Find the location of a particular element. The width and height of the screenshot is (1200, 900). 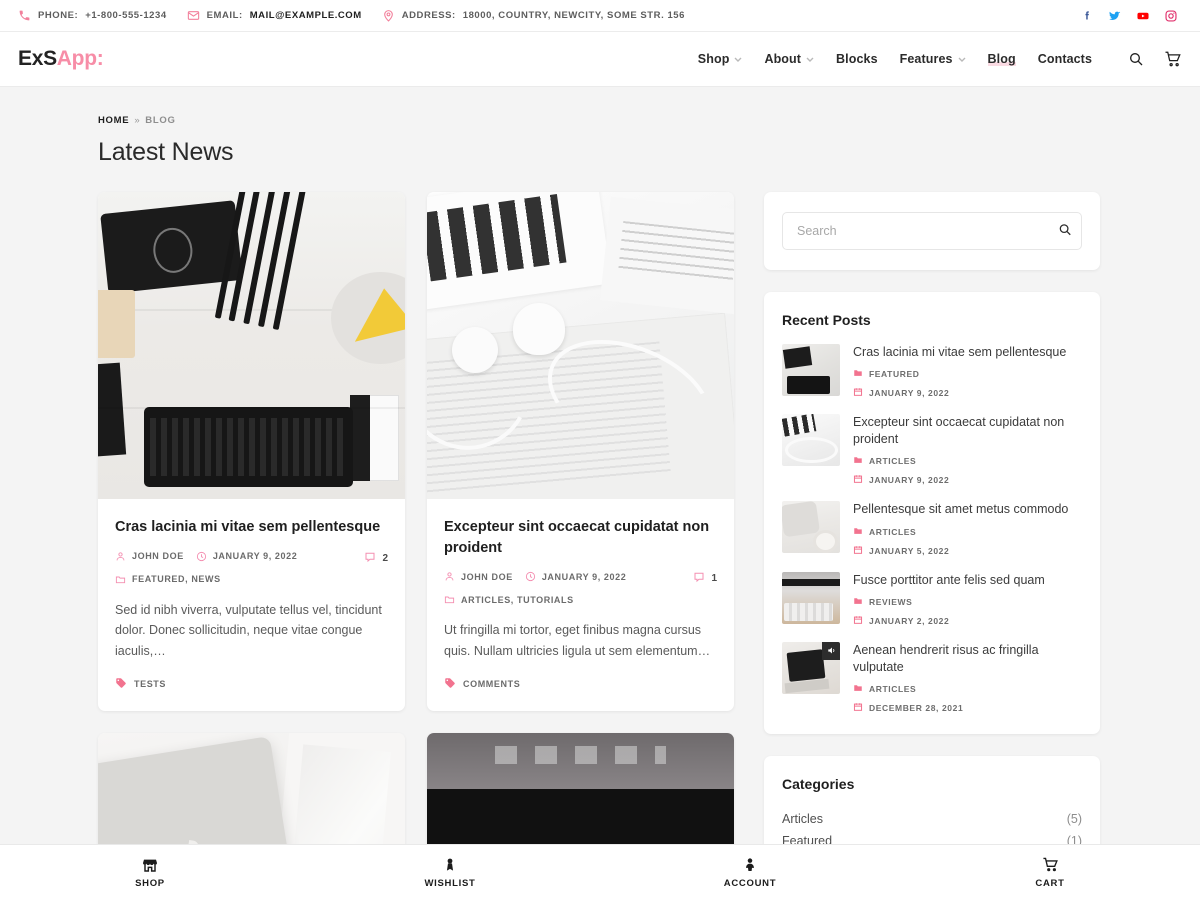

map-pin-icon is located at coordinates (388, 15).